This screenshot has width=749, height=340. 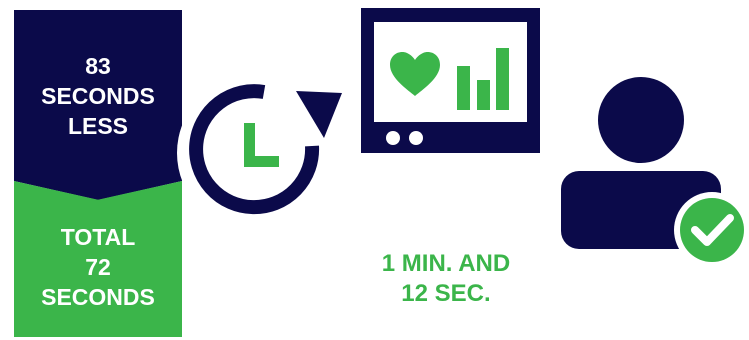 I want to click on time-saved-line-1: 83, so click(x=98, y=66).